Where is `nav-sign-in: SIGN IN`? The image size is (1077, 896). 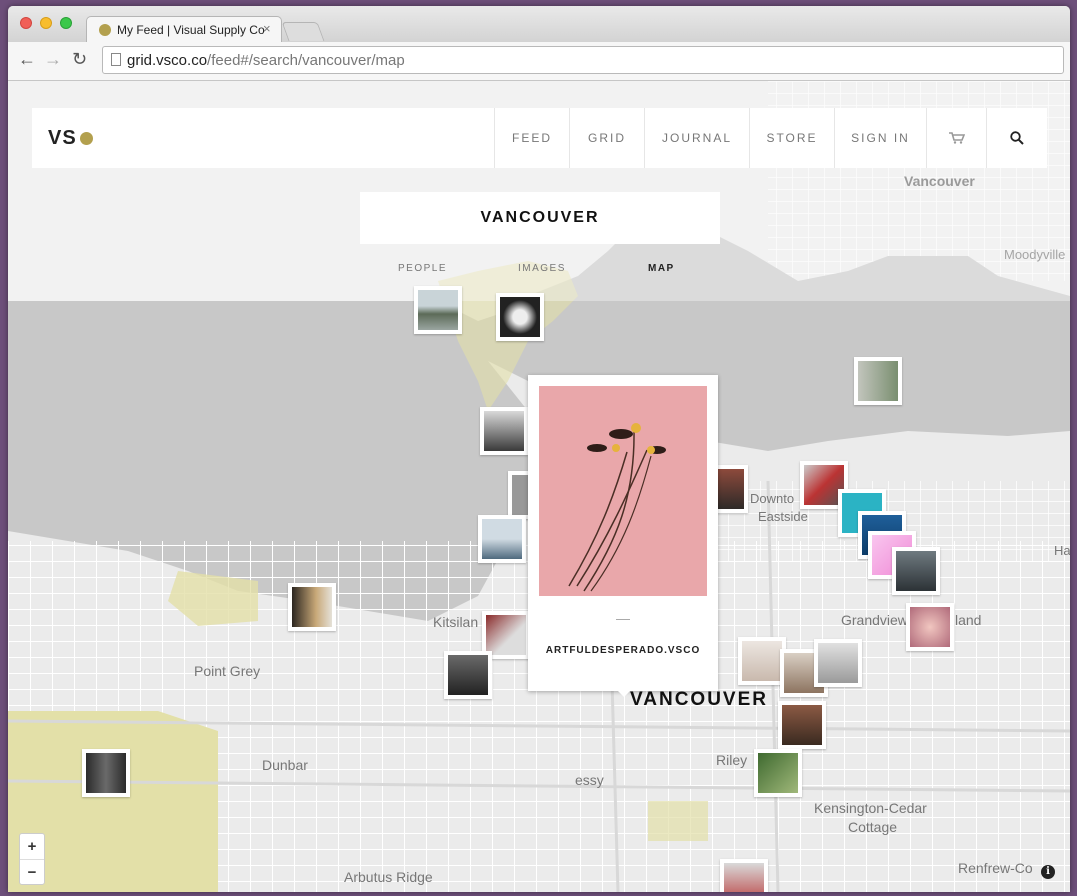 nav-sign-in: SIGN IN is located at coordinates (880, 138).